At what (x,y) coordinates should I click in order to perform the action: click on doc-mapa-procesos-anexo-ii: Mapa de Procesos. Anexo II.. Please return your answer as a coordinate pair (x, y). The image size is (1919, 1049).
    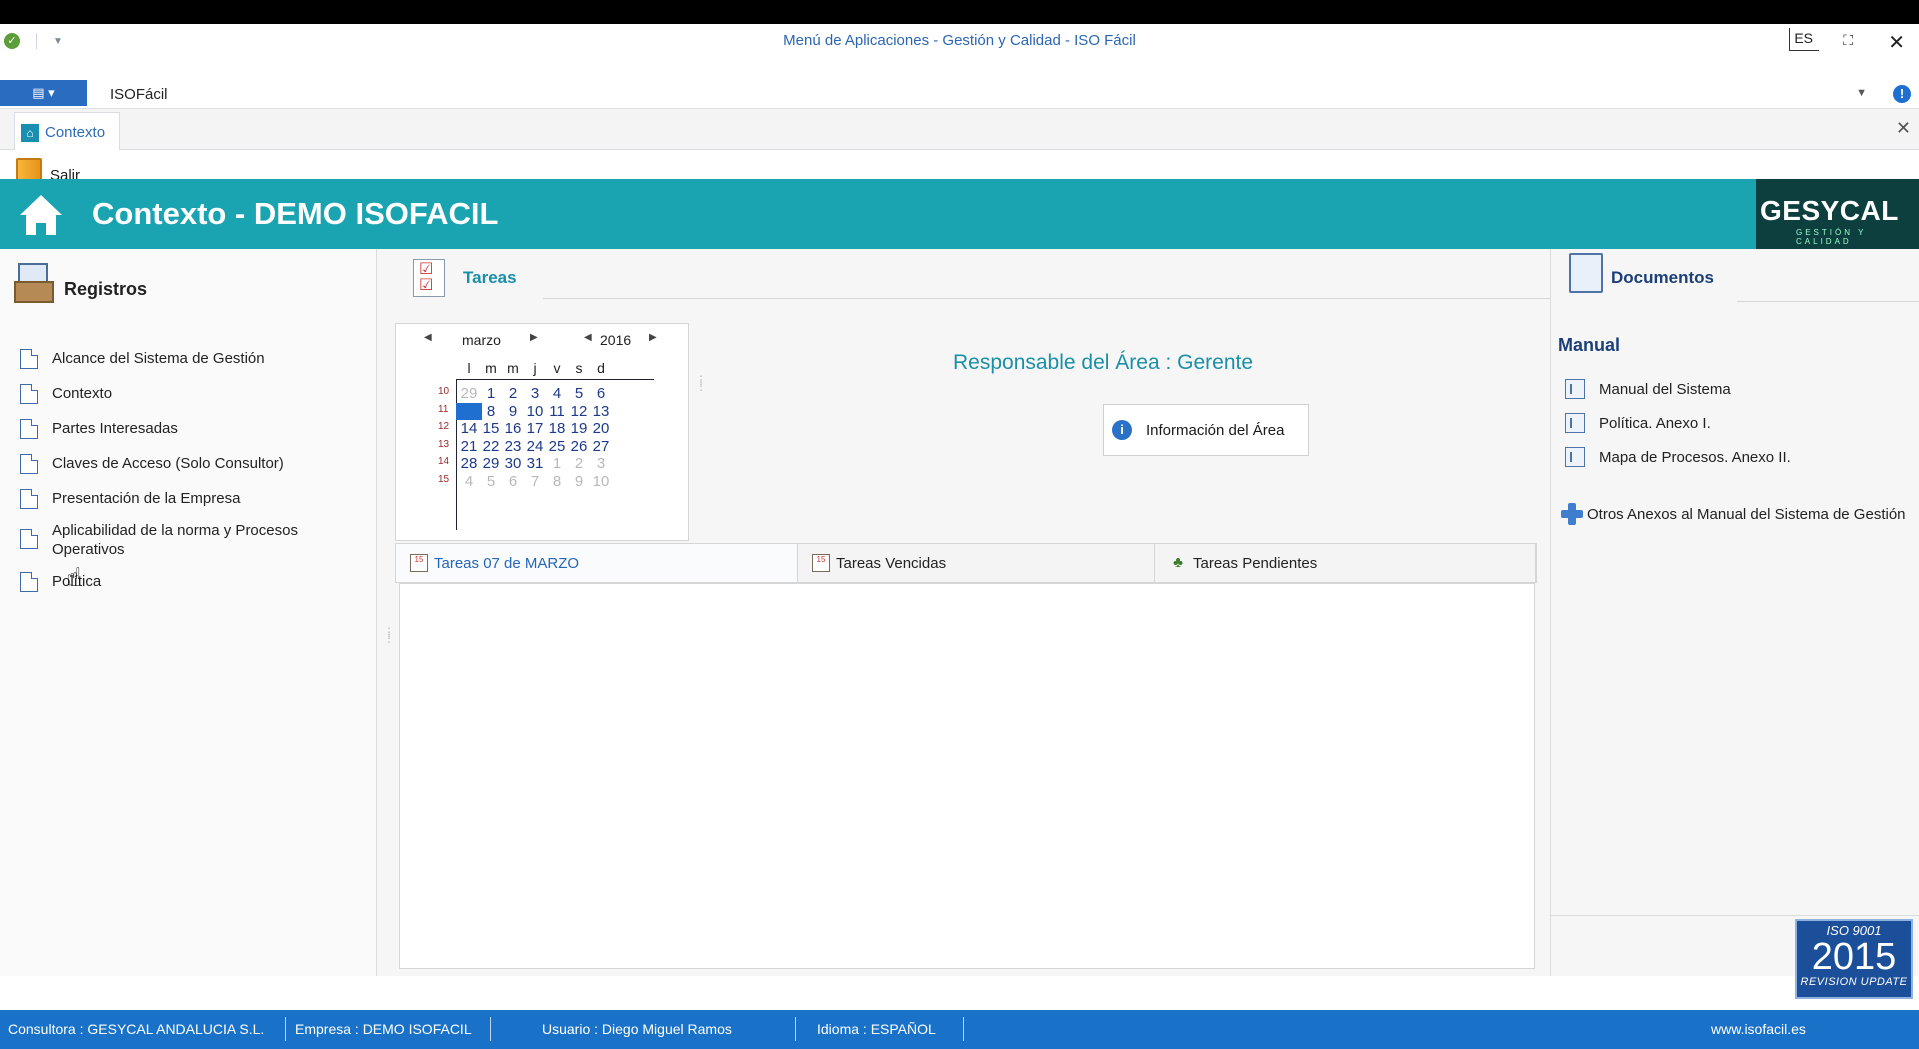
    Looking at the image, I should click on (1678, 457).